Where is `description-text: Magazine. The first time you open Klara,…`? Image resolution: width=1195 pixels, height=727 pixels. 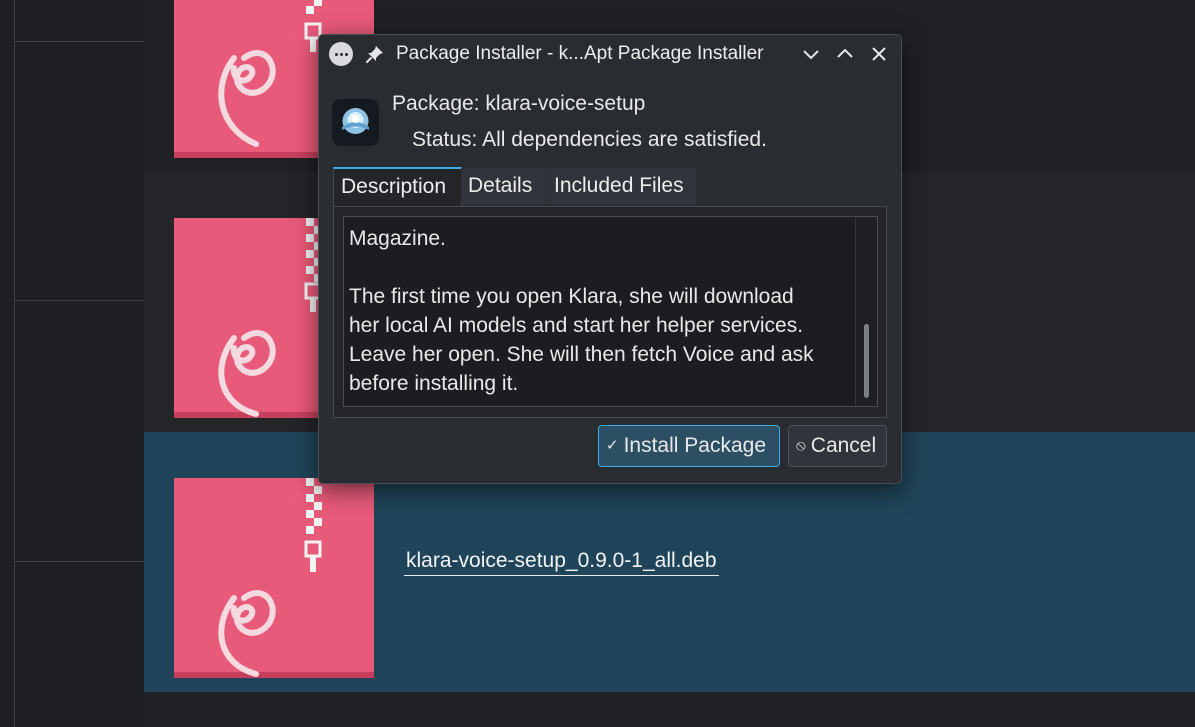
description-text: Magazine. The first time you open Klara,… is located at coordinates (601, 311).